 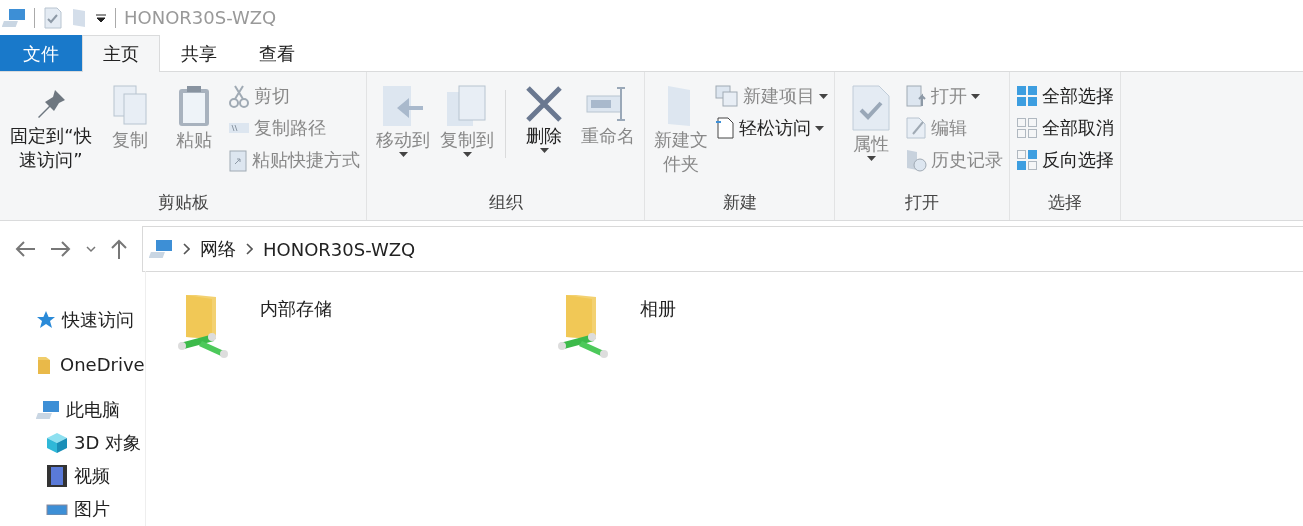 What do you see at coordinates (1027, 160) in the screenshot?
I see `invert-selection-icon` at bounding box center [1027, 160].